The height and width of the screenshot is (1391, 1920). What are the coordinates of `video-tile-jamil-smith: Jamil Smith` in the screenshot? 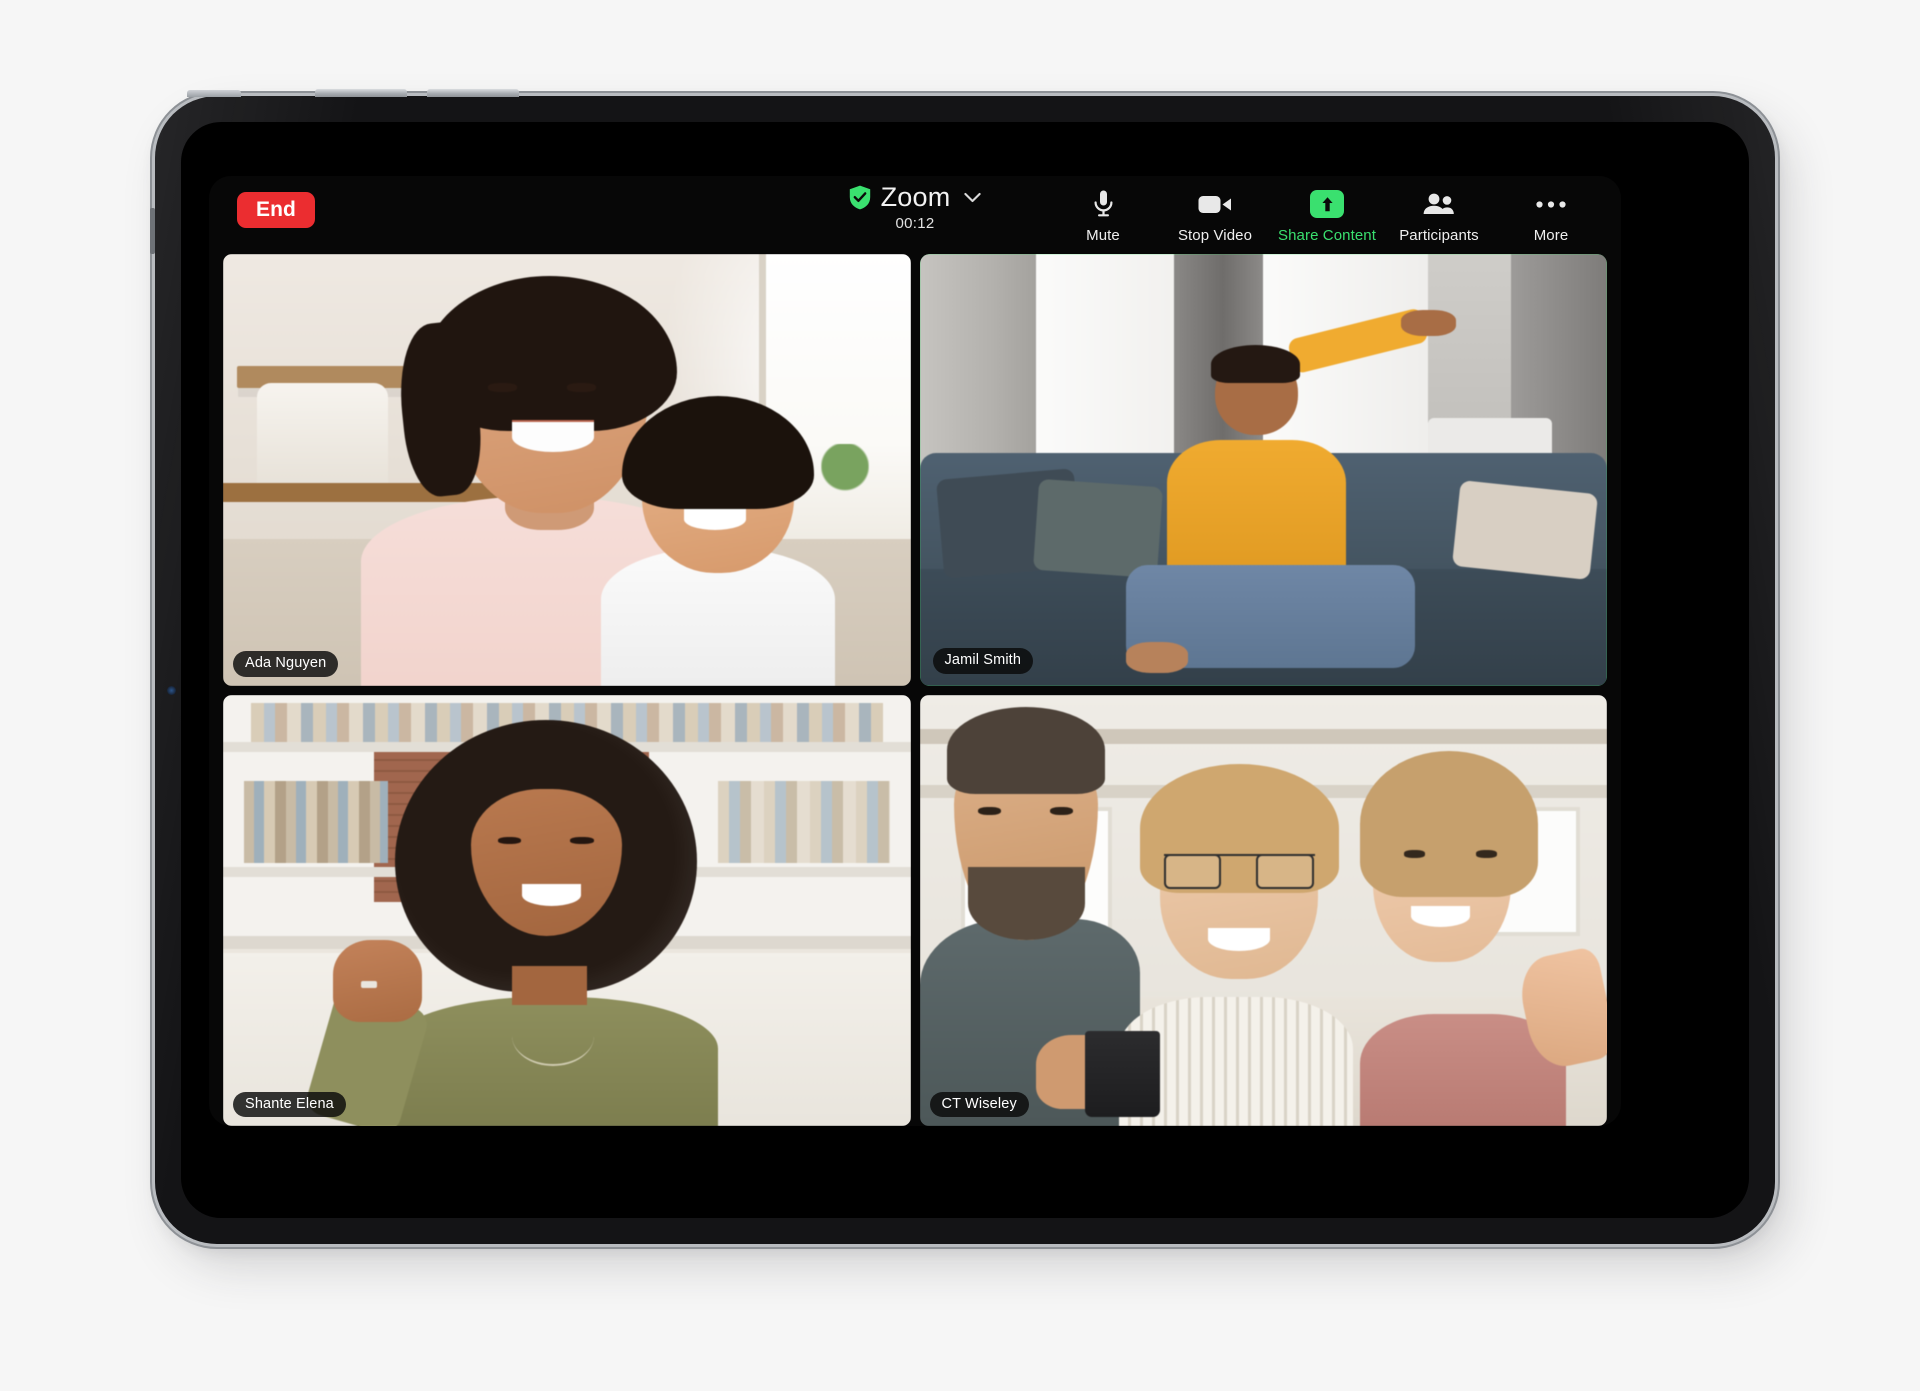 It's located at (1263, 470).